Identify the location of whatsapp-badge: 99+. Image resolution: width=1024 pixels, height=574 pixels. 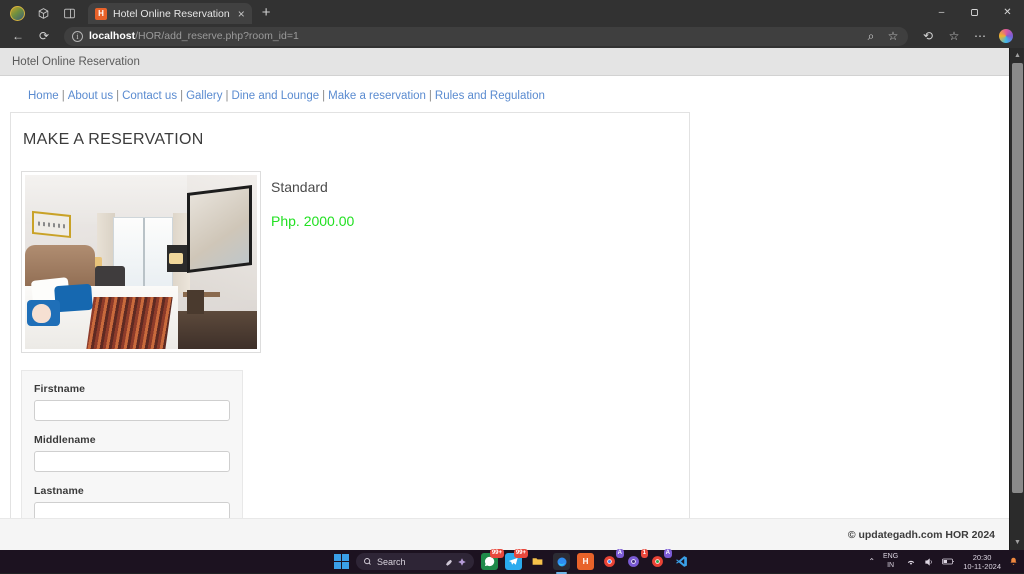
(497, 553).